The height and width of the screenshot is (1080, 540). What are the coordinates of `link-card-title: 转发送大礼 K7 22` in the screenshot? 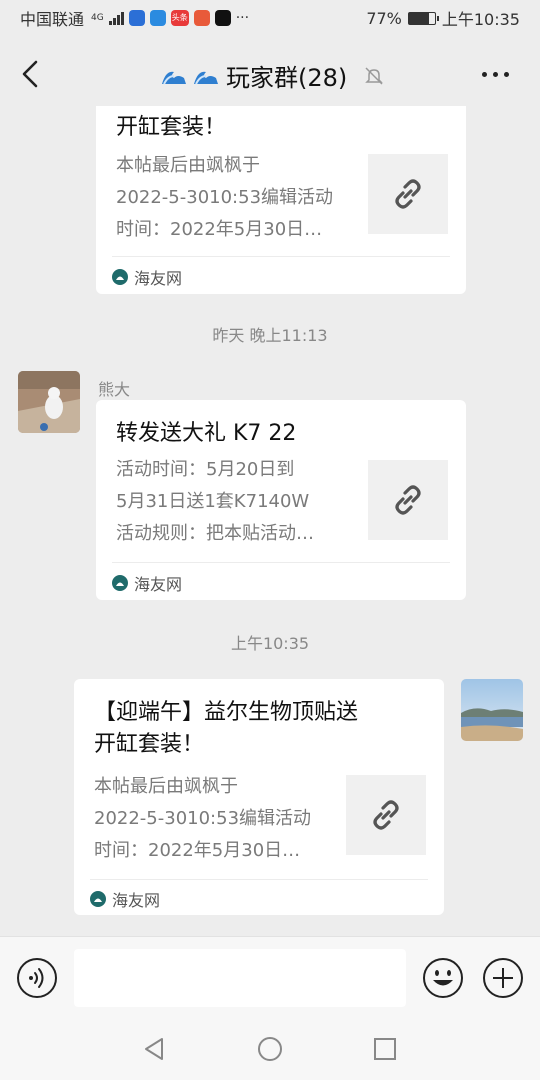 It's located at (206, 433).